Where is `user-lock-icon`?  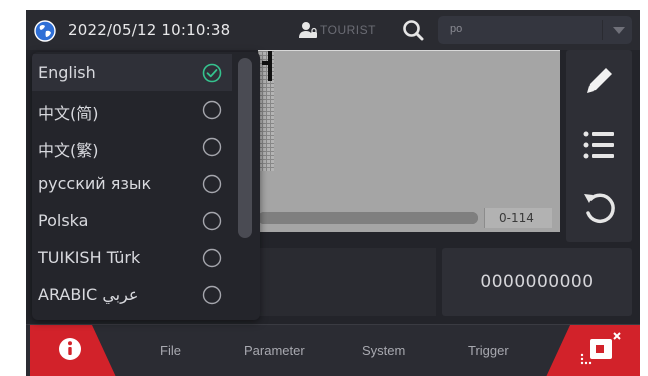
user-lock-icon is located at coordinates (308, 30).